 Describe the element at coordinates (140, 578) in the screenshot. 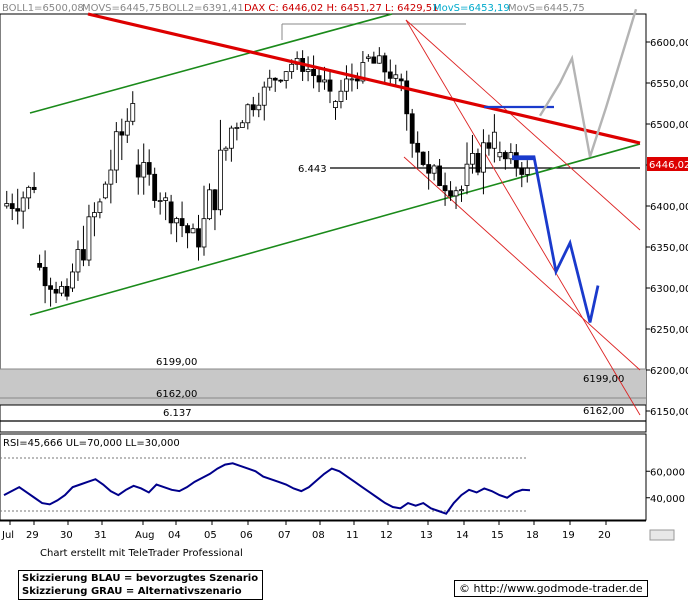

I see `legend-blue: Skizzierung BLAU = bevorzugtes Szenario` at that location.